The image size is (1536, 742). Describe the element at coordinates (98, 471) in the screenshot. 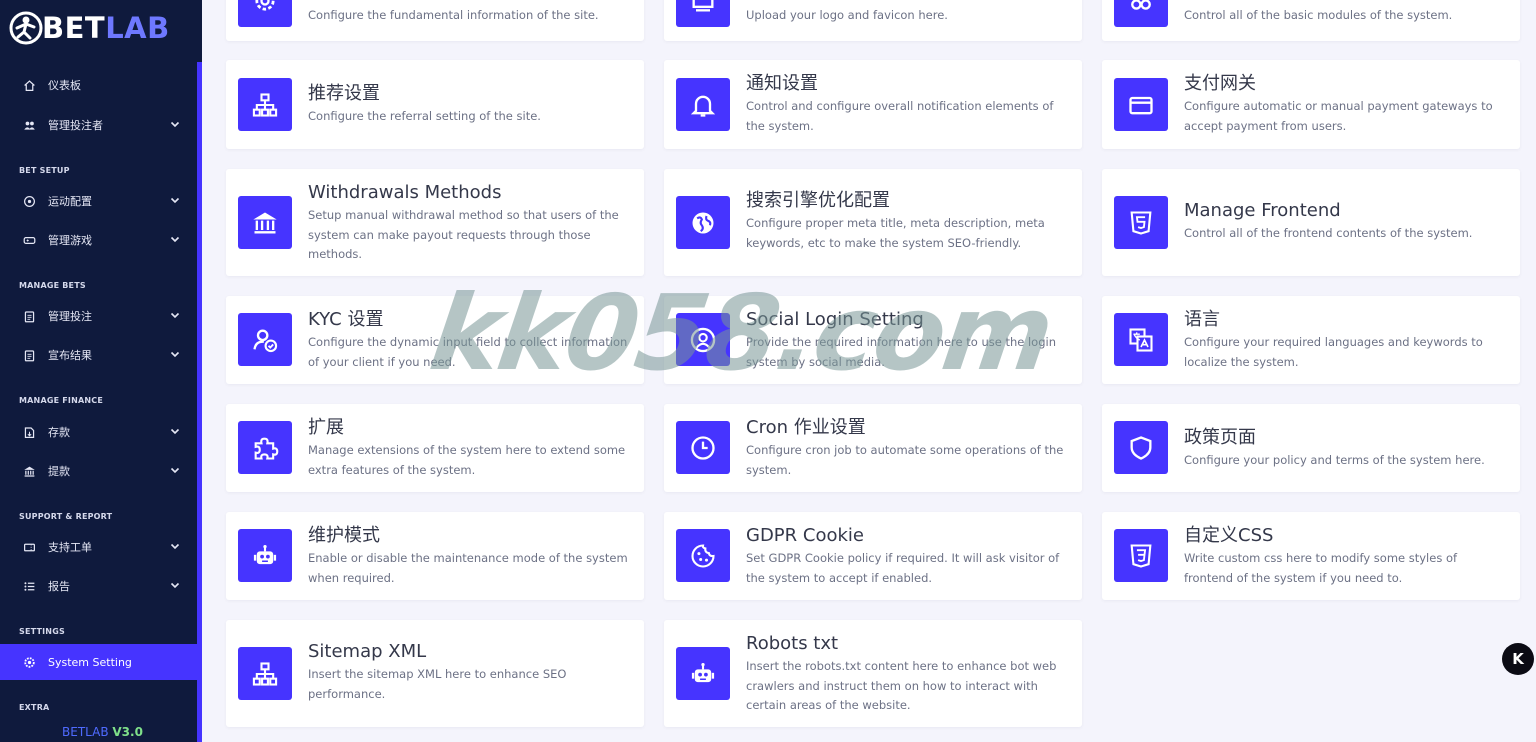

I see `sidebar-item-withdrawals: 提款` at that location.